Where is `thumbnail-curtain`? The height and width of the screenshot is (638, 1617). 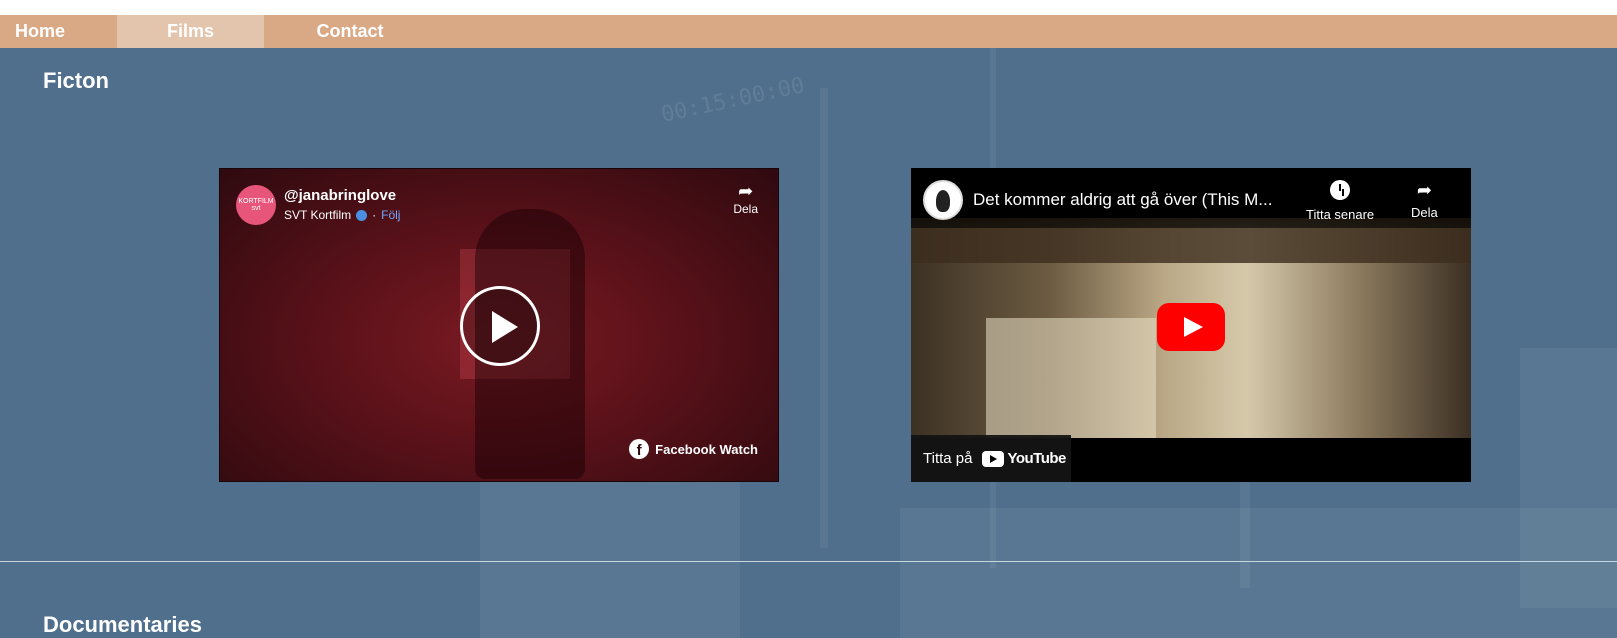 thumbnail-curtain is located at coordinates (1071, 378).